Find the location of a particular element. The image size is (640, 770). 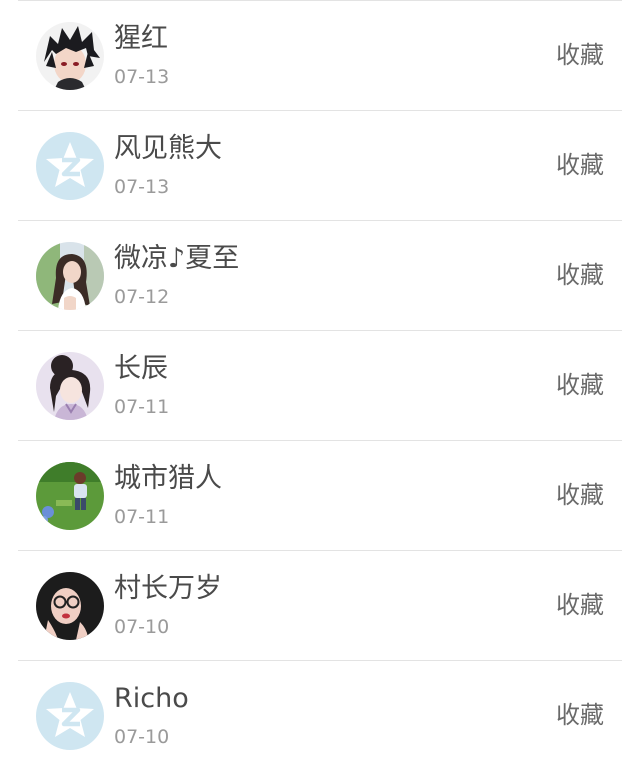

list-item: Richo 07-10 收藏 is located at coordinates (320, 715).